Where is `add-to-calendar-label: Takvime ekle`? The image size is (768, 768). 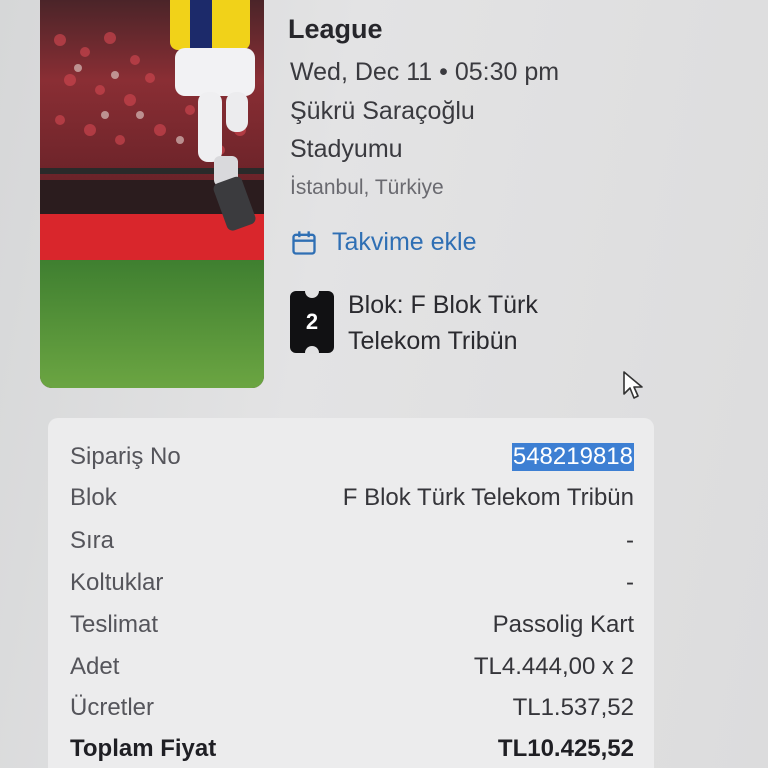 add-to-calendar-label: Takvime ekle is located at coordinates (404, 242).